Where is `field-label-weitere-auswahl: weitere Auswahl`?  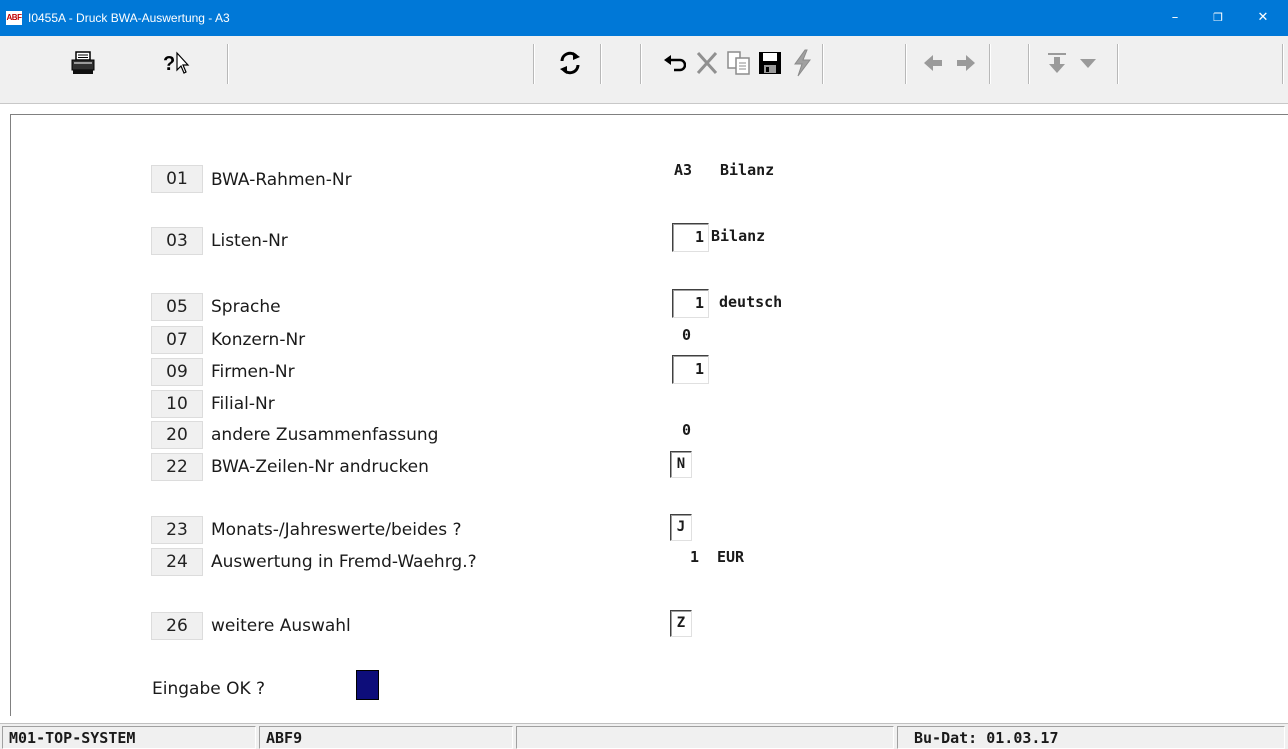 field-label-weitere-auswahl: weitere Auswahl is located at coordinates (281, 626).